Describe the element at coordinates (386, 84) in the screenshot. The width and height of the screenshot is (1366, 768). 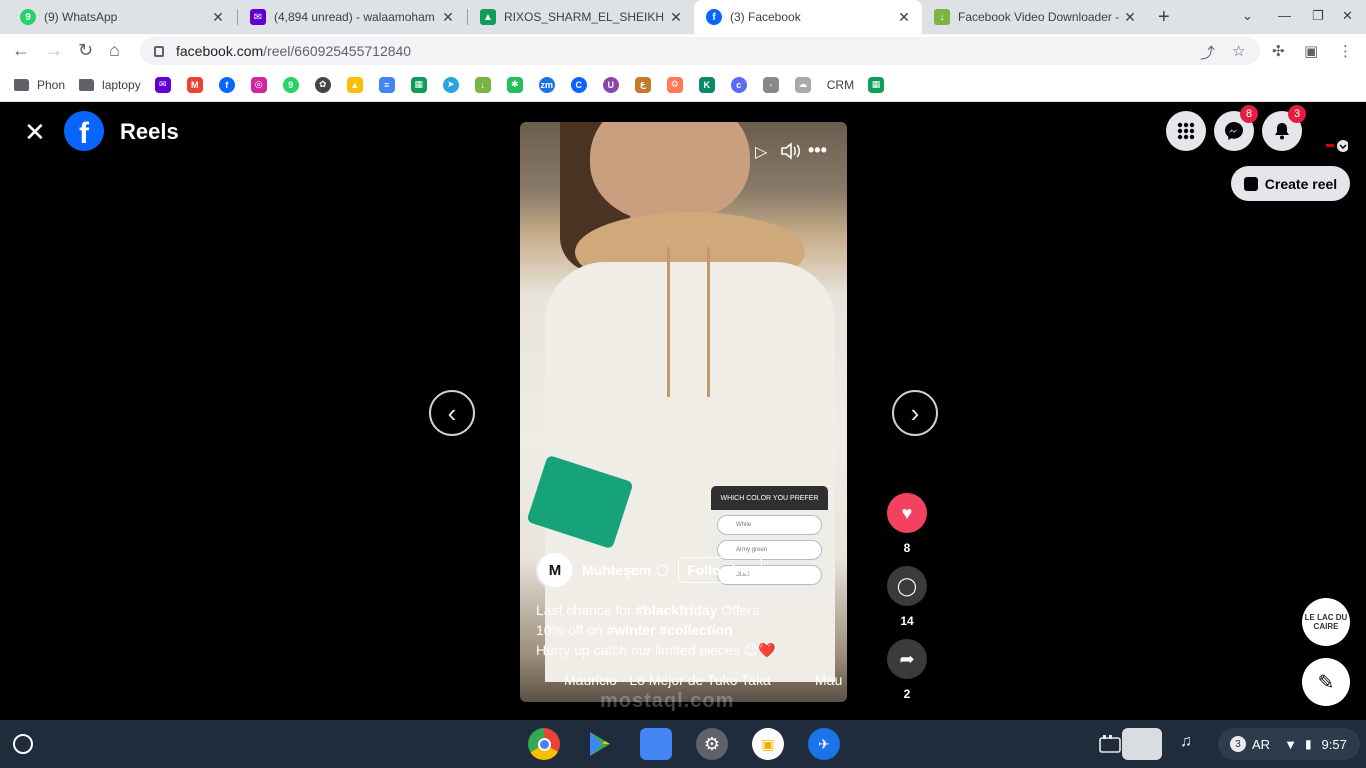
I see `google-docs-icon: ≡` at that location.